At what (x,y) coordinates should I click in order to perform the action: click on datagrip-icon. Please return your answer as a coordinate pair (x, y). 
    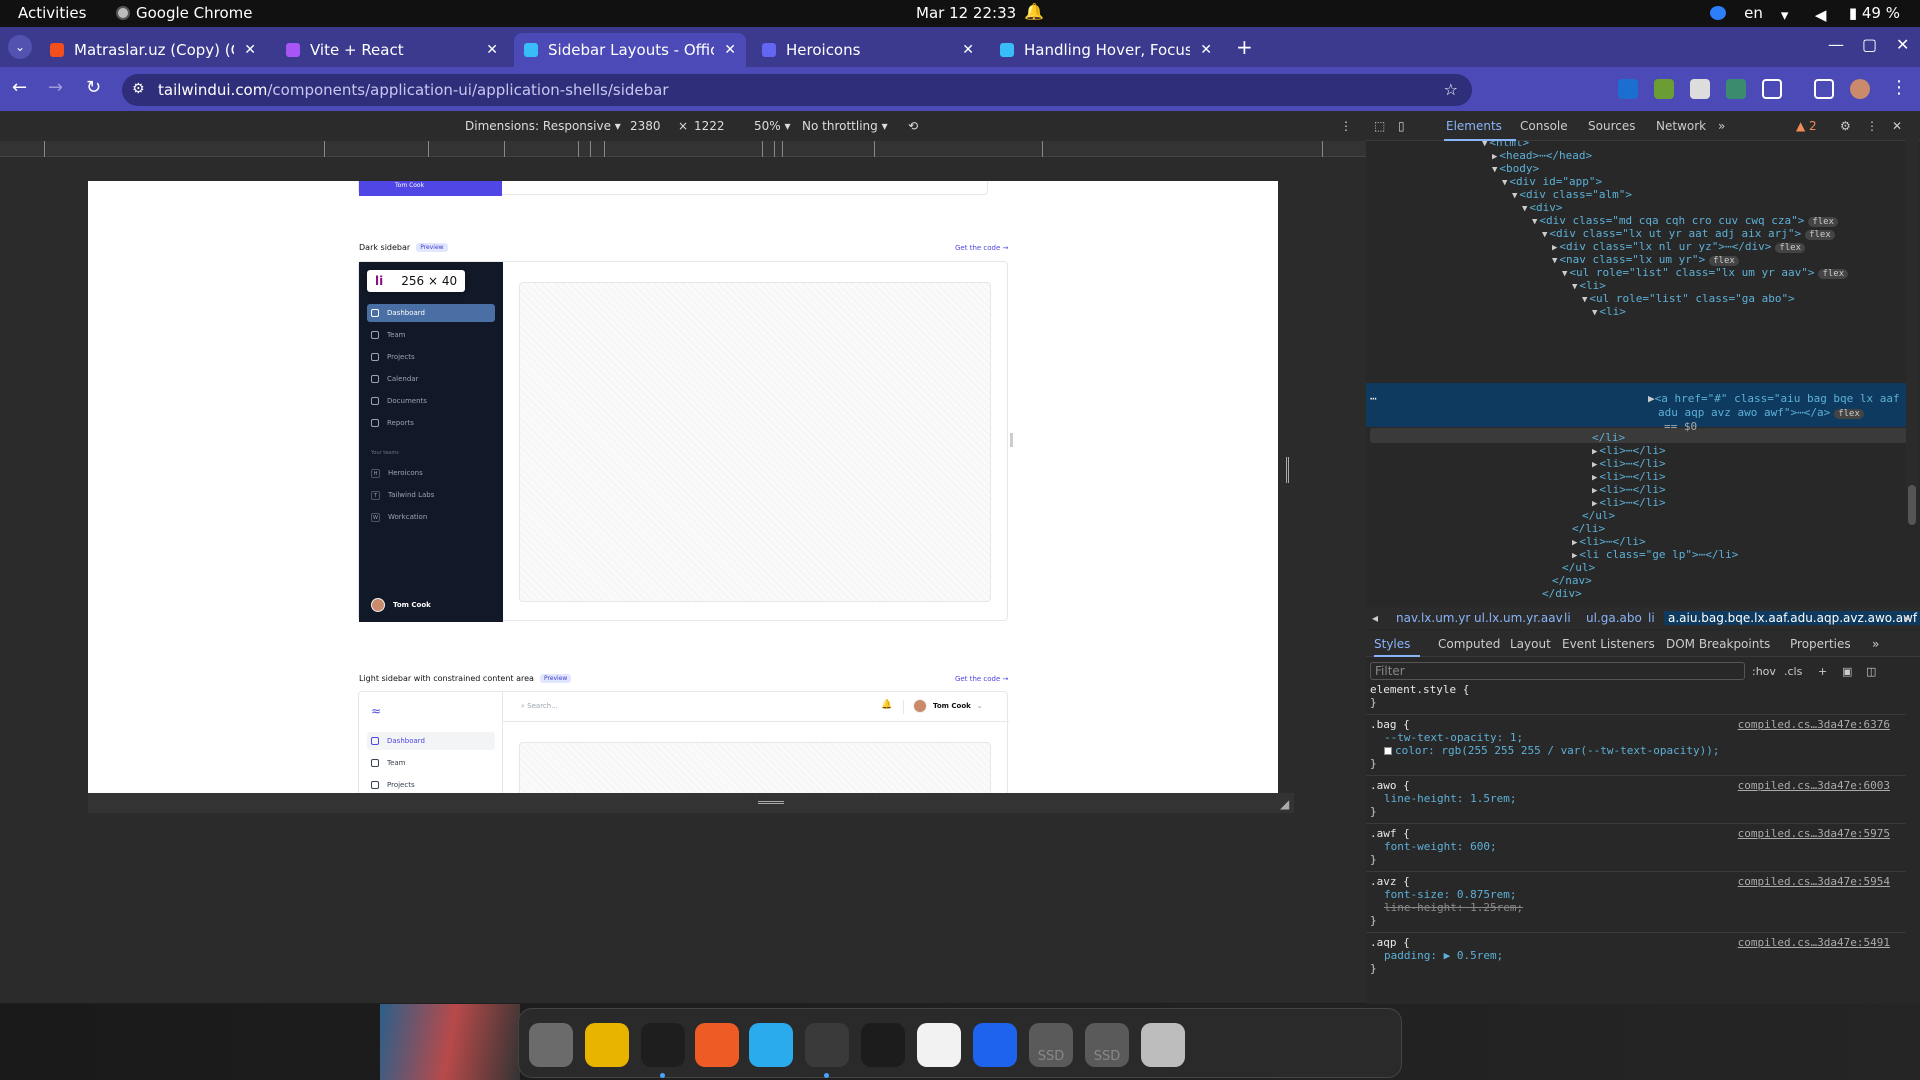
    Looking at the image, I should click on (883, 1045).